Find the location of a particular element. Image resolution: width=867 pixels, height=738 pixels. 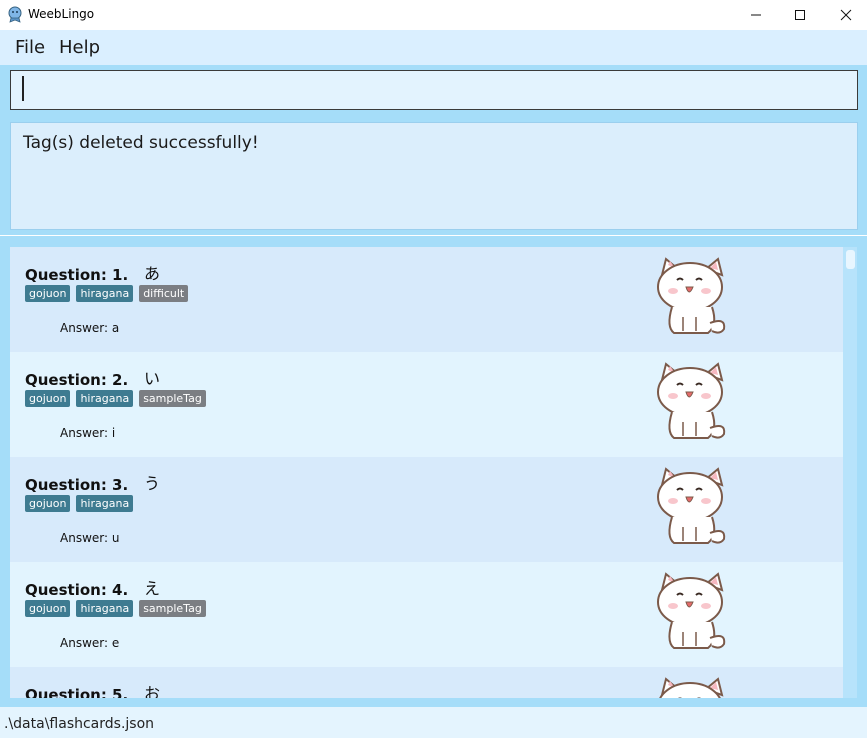

minimize-button is located at coordinates (756, 15).